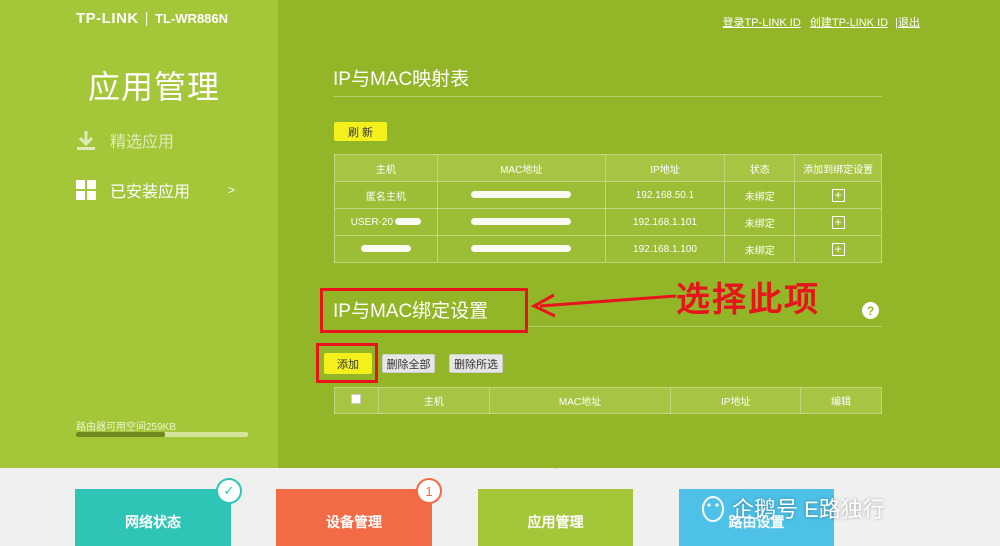 The width and height of the screenshot is (1000, 546). What do you see at coordinates (748, 300) in the screenshot?
I see `annotation-label: 选择此项` at bounding box center [748, 300].